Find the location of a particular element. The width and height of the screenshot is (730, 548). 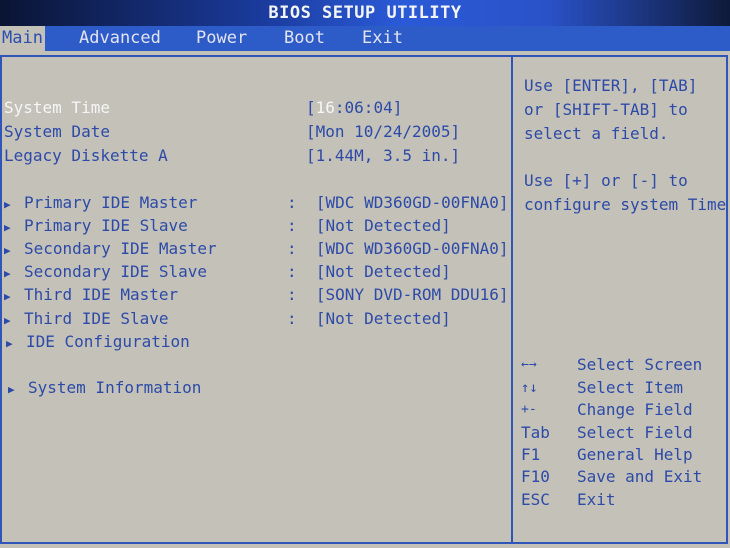

submenu-primary-ide-master: ▶ Primary IDE Master is located at coordinates (100, 204).